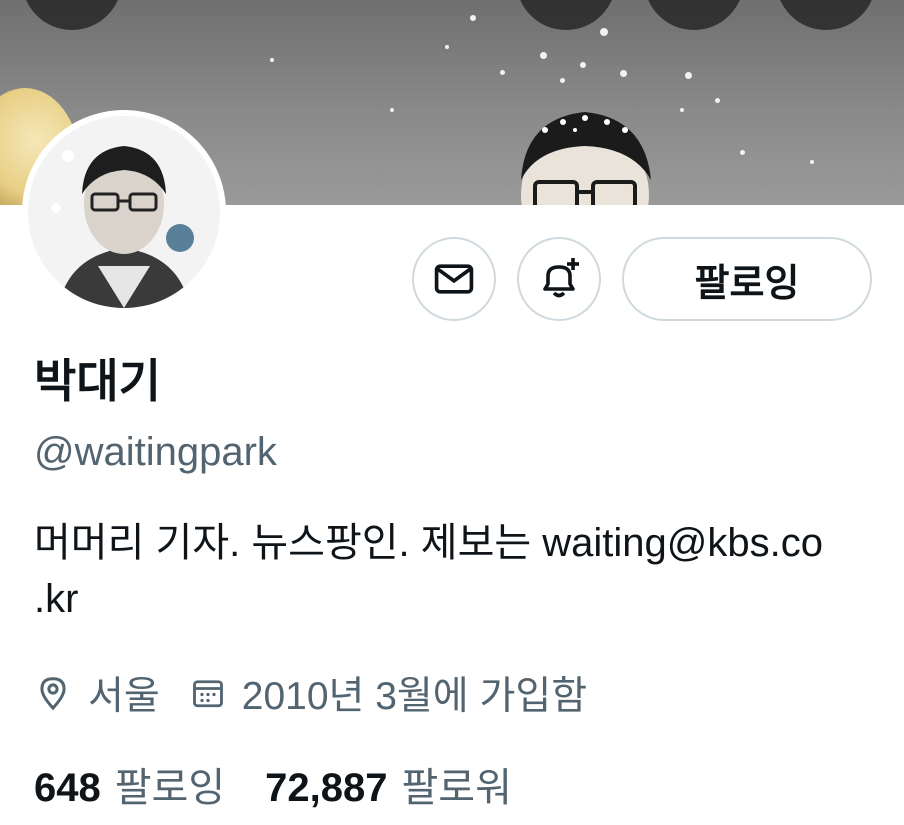  What do you see at coordinates (747, 279) in the screenshot?
I see `following-button: 팔로잉` at bounding box center [747, 279].